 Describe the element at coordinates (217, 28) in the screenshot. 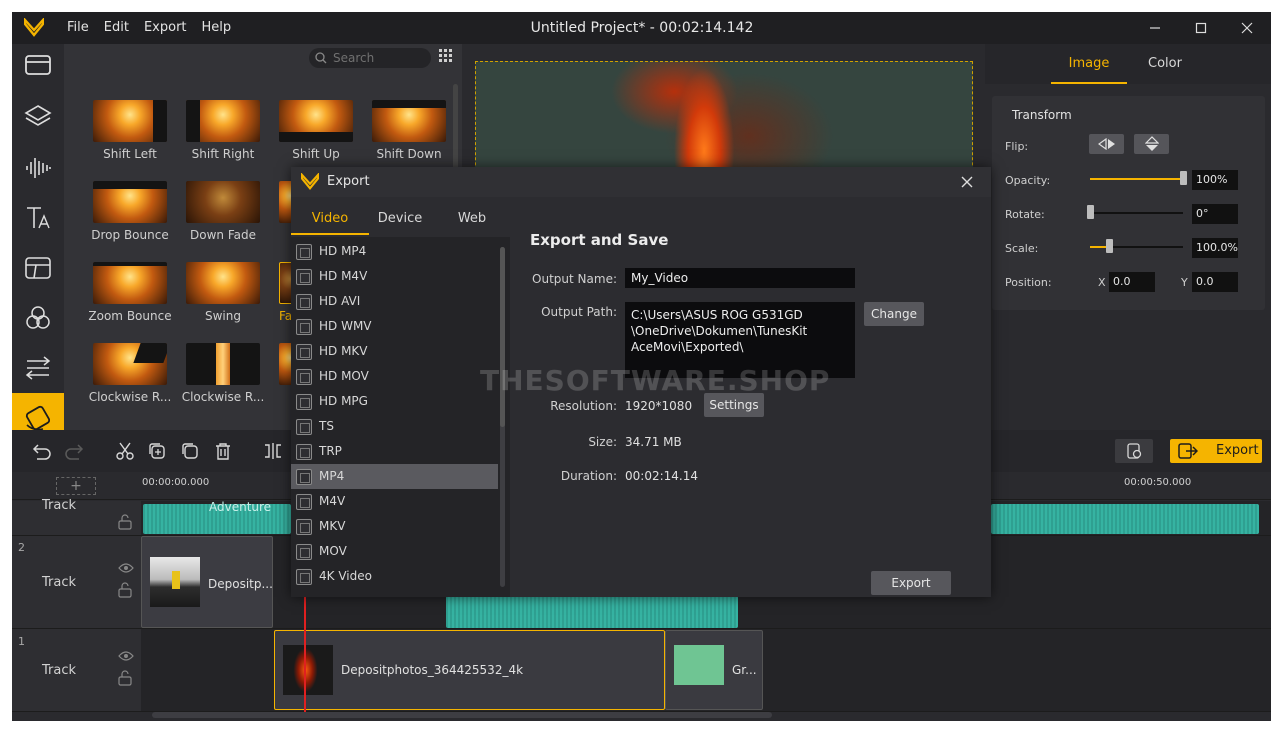

I see `menu-help: Help` at that location.